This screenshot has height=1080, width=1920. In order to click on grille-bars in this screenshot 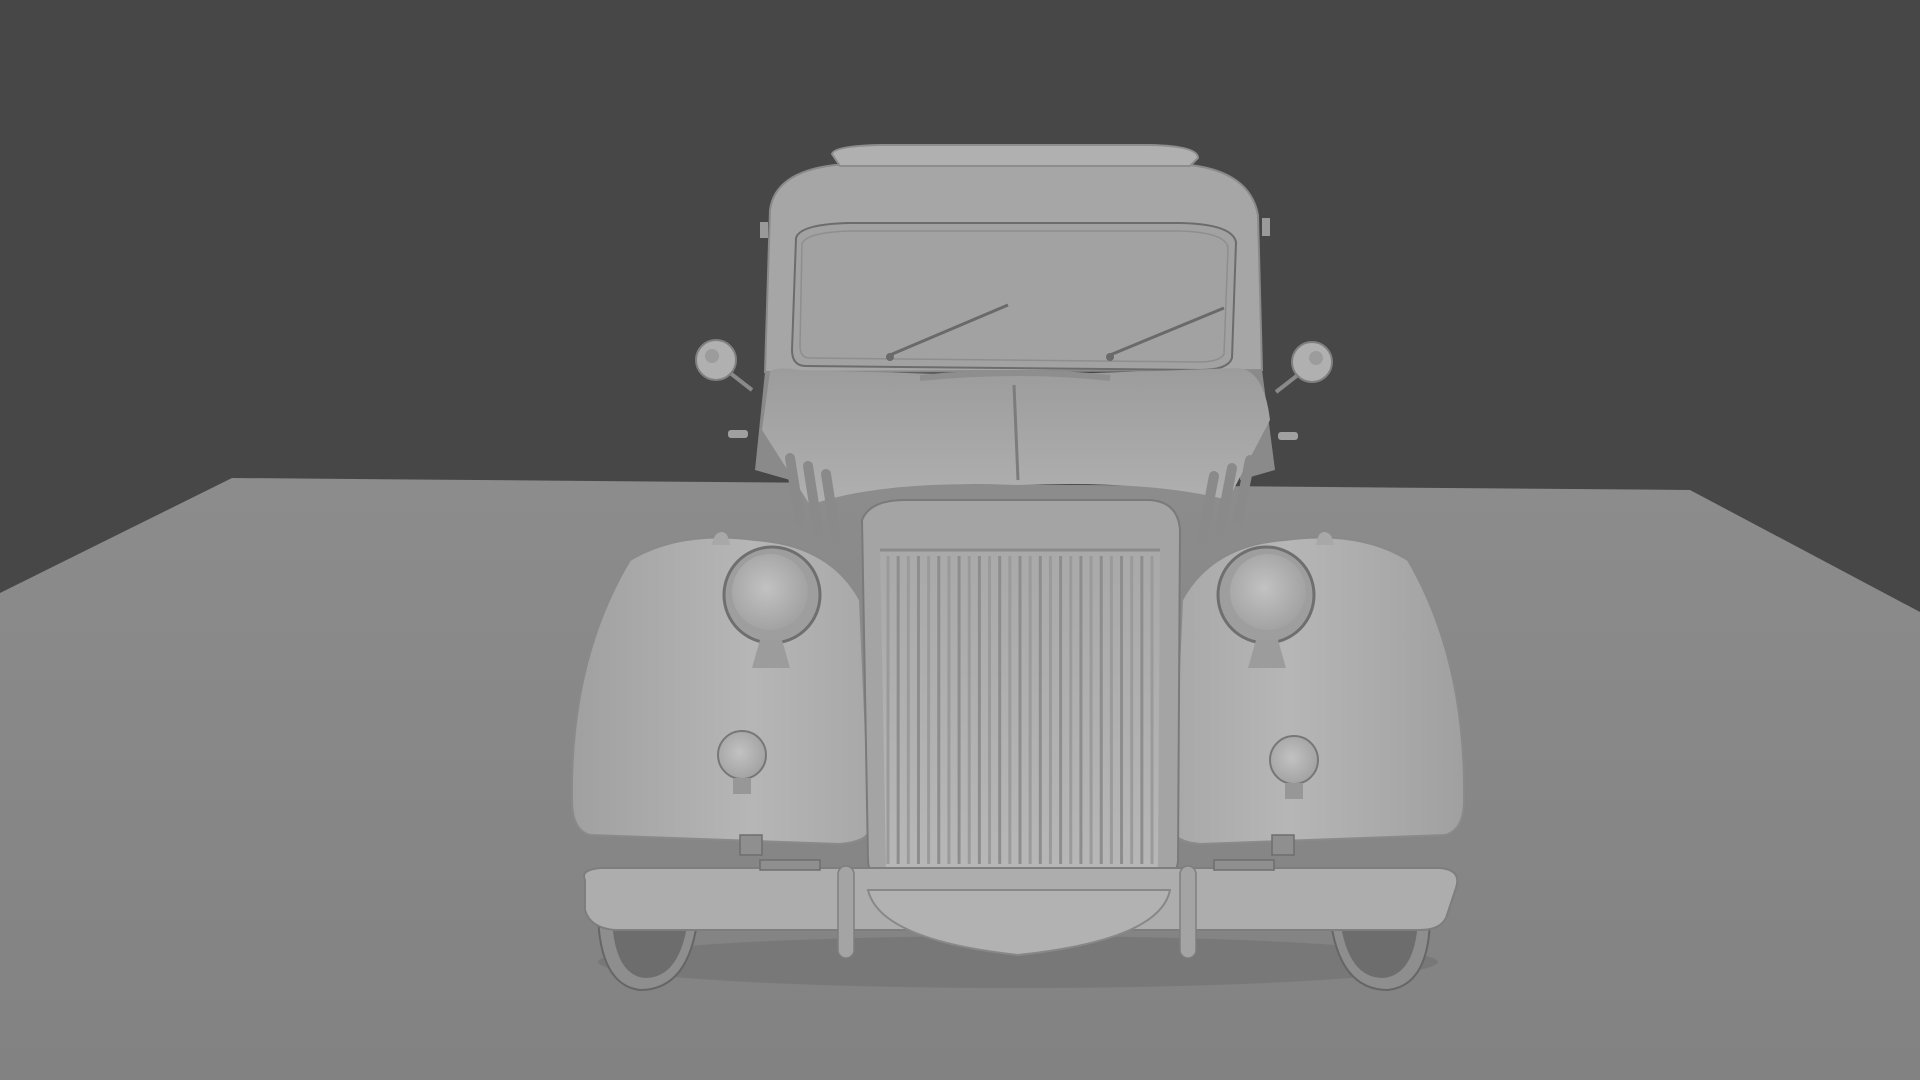, I will do `click(1020, 710)`.